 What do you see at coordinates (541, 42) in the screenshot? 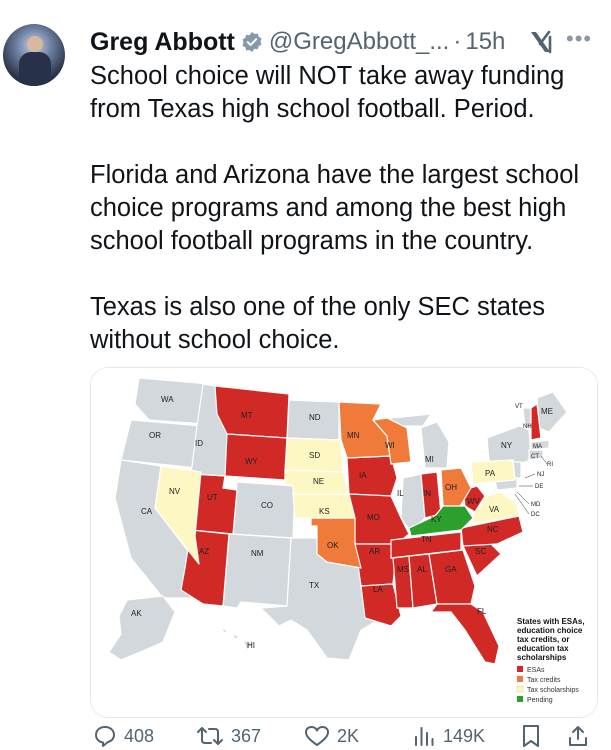
I see `grok-icon` at bounding box center [541, 42].